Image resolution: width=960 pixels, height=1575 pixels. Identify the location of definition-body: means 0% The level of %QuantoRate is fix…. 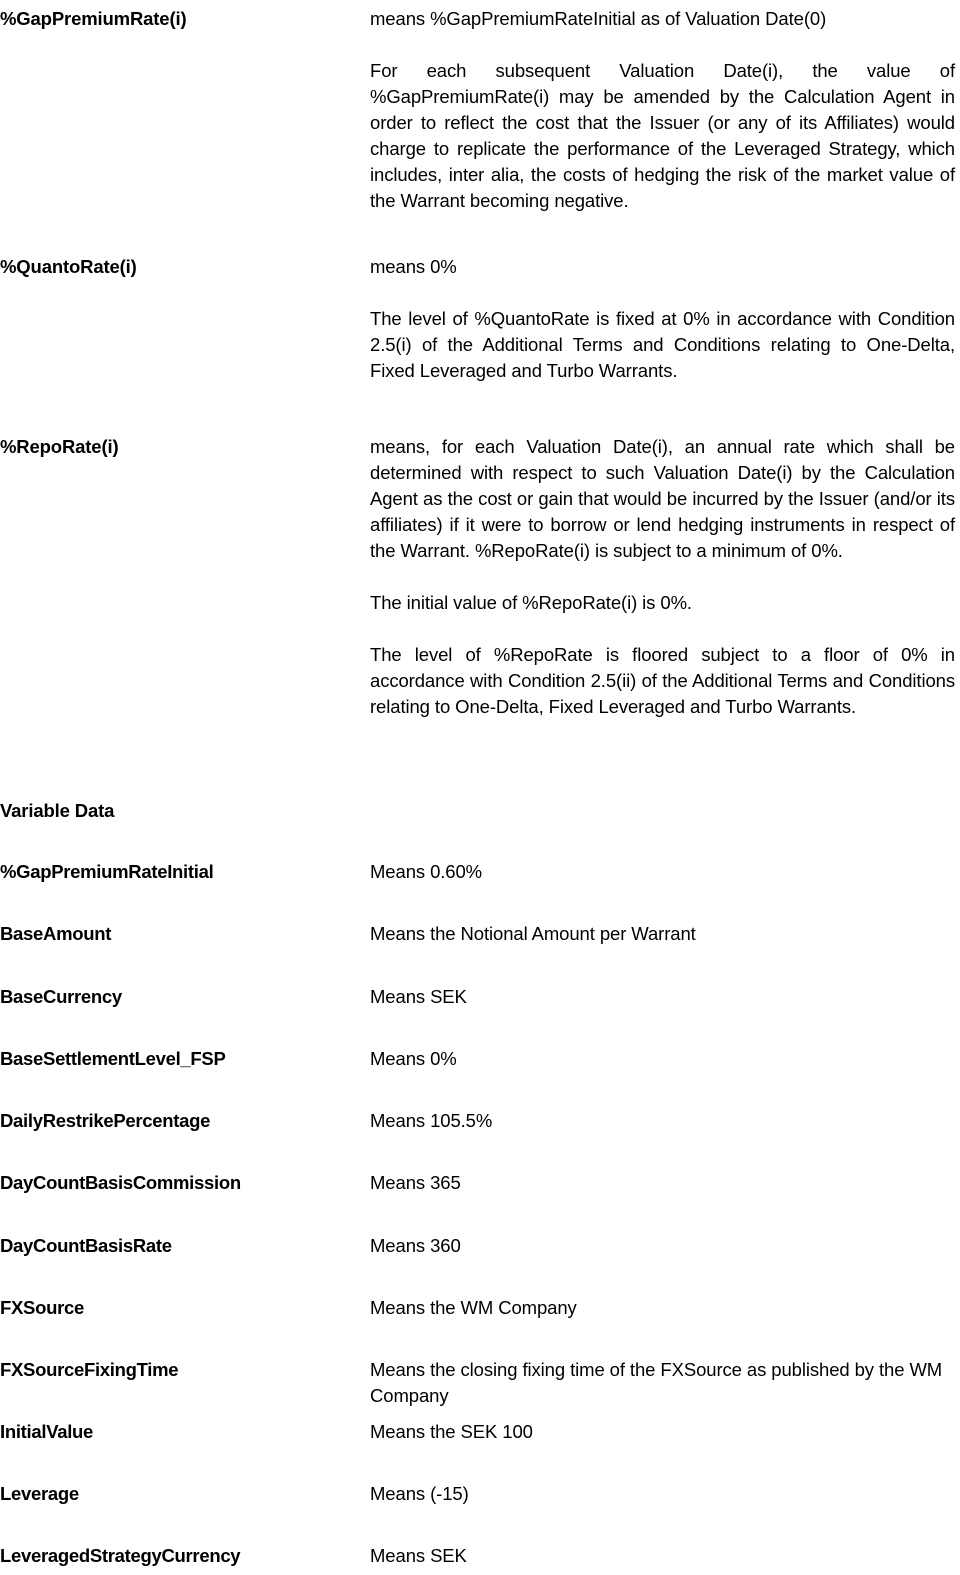
(665, 319).